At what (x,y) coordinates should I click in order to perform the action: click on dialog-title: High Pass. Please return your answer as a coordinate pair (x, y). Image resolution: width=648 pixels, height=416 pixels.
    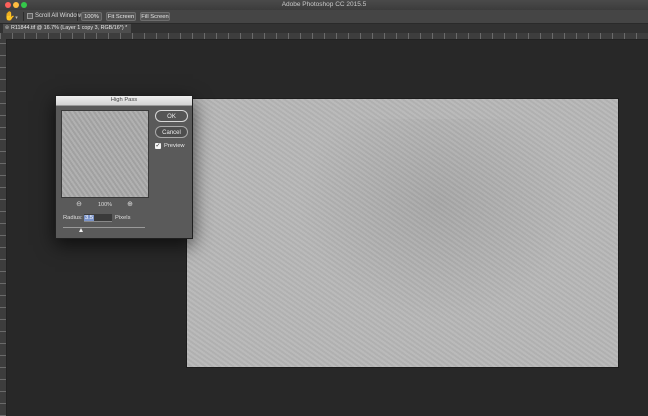
    Looking at the image, I should click on (124, 101).